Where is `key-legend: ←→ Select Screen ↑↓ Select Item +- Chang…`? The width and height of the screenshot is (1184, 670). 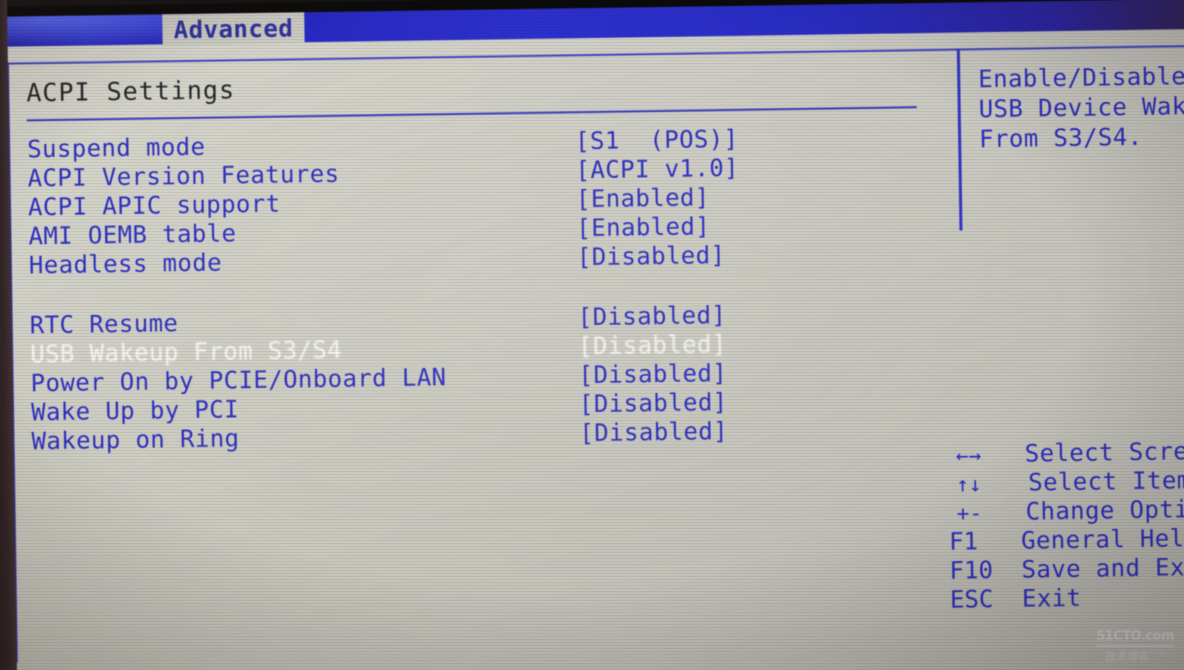
key-legend: ←→ Select Screen ↑↓ Select Item +- Chang… is located at coordinates (1066, 526).